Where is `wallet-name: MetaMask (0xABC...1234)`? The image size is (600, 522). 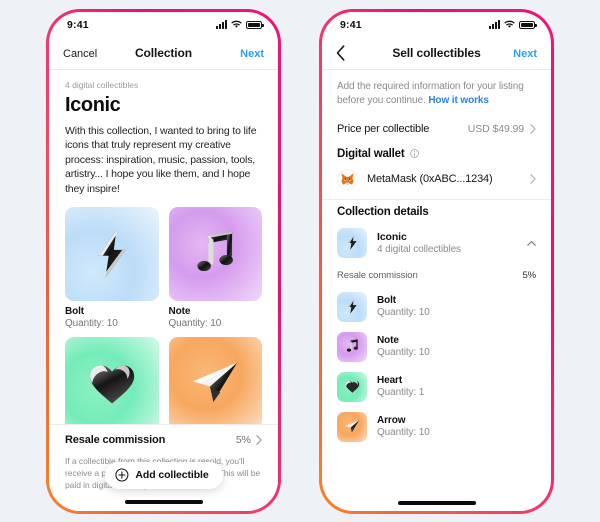 wallet-name: MetaMask (0xABC...1234) is located at coordinates (430, 179).